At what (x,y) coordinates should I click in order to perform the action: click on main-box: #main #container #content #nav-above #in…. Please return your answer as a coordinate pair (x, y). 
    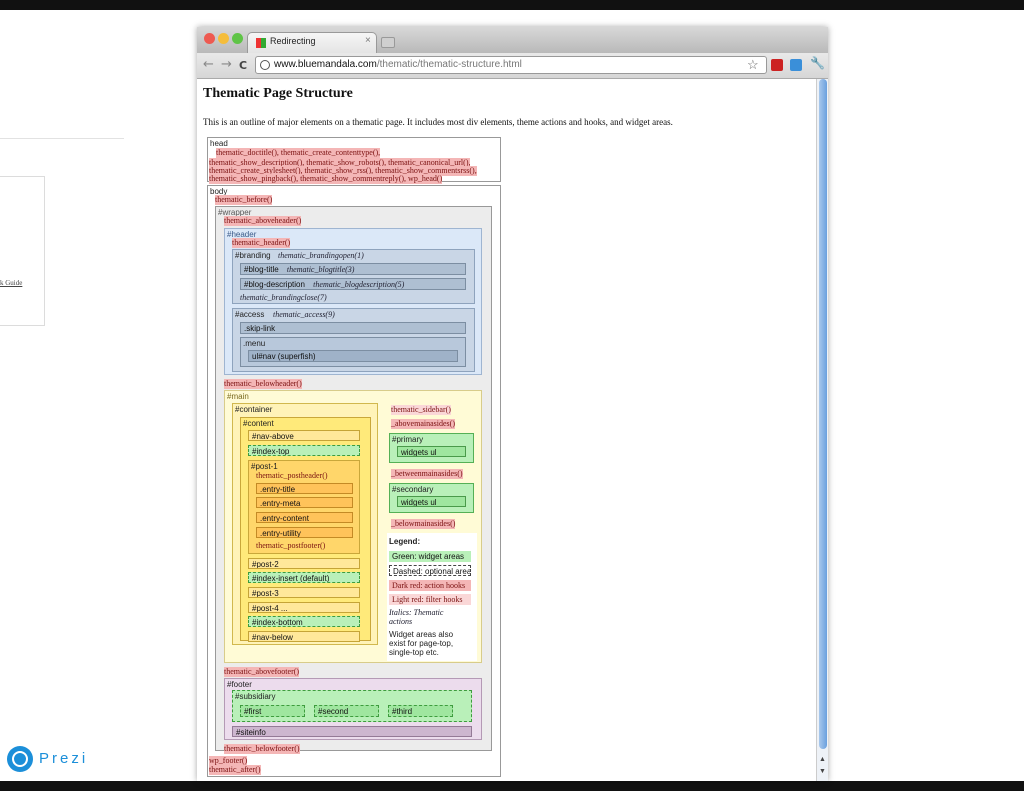
    Looking at the image, I should click on (353, 526).